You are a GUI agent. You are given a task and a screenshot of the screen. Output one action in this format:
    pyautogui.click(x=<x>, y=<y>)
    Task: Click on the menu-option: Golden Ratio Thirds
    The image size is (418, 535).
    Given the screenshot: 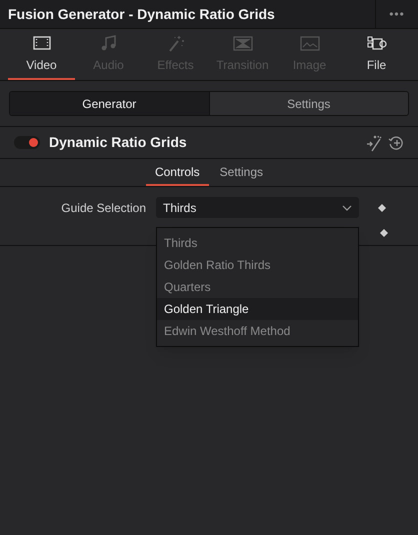 What is the action you would take?
    pyautogui.click(x=257, y=265)
    